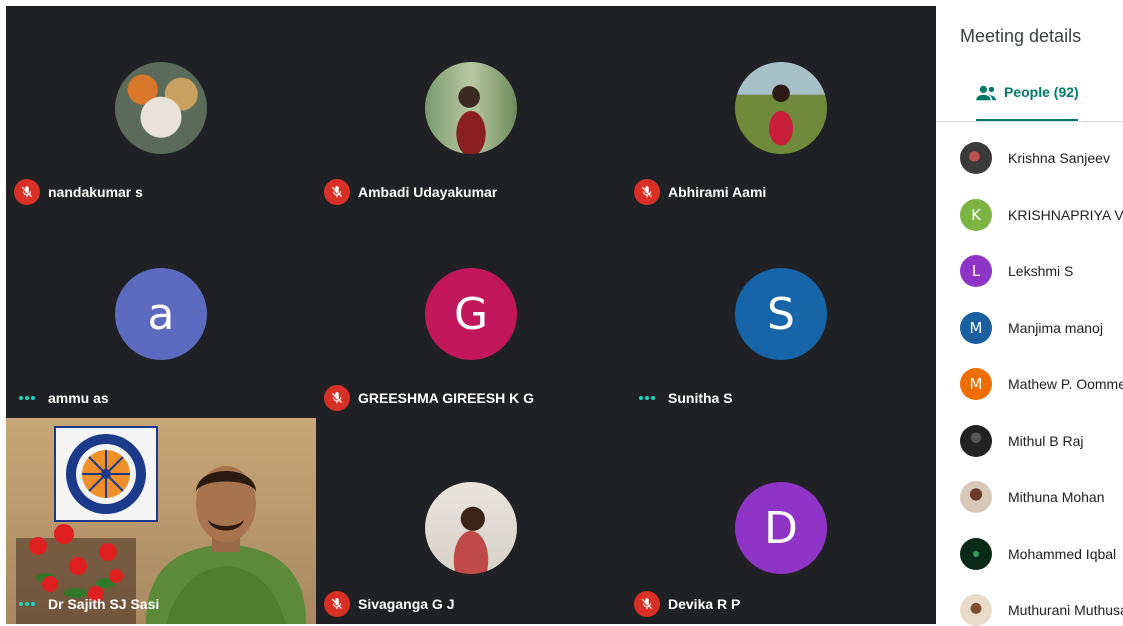 The width and height of the screenshot is (1123, 626). Describe the element at coordinates (1021, 36) in the screenshot. I see `panel-title: Meeting details` at that location.